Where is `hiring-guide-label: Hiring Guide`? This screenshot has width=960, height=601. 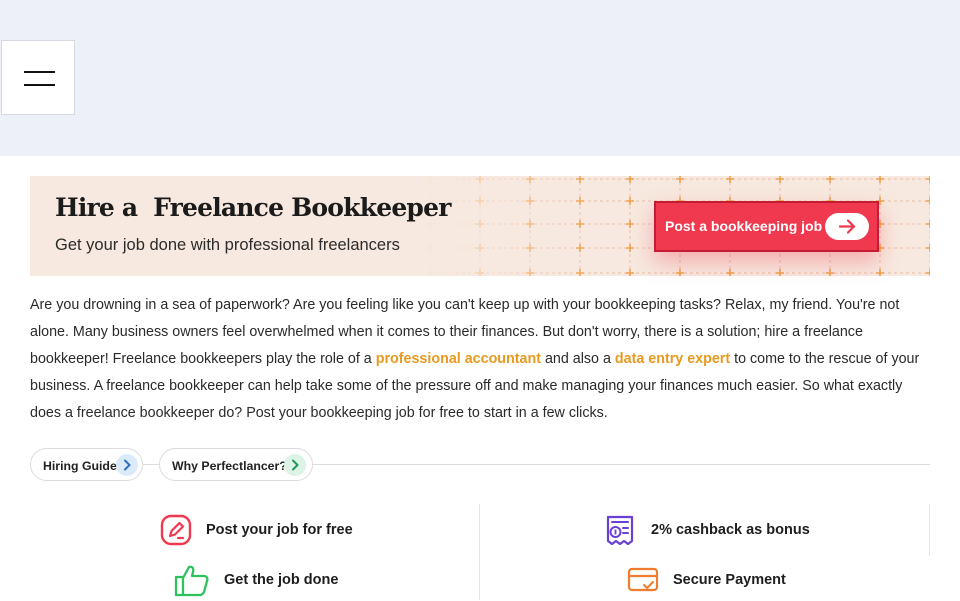 hiring-guide-label: Hiring Guide is located at coordinates (80, 466).